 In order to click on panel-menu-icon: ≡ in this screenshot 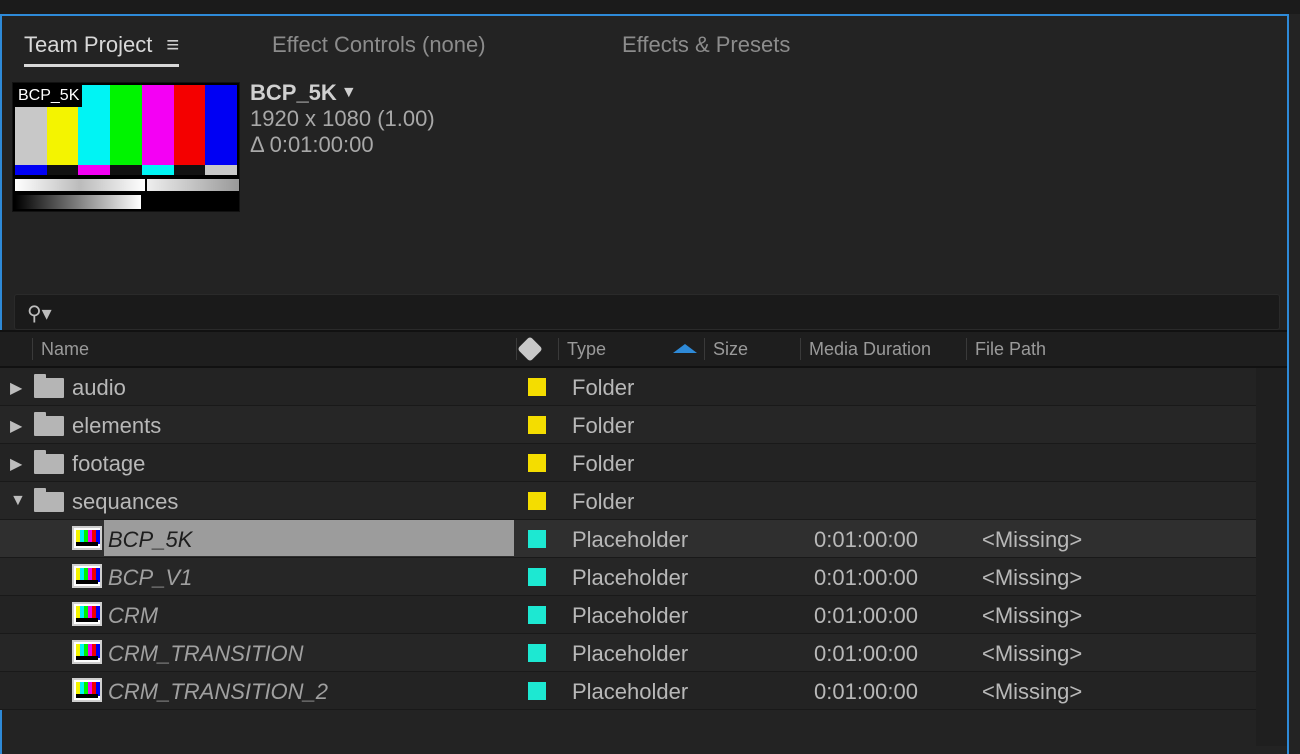, I will do `click(172, 45)`.